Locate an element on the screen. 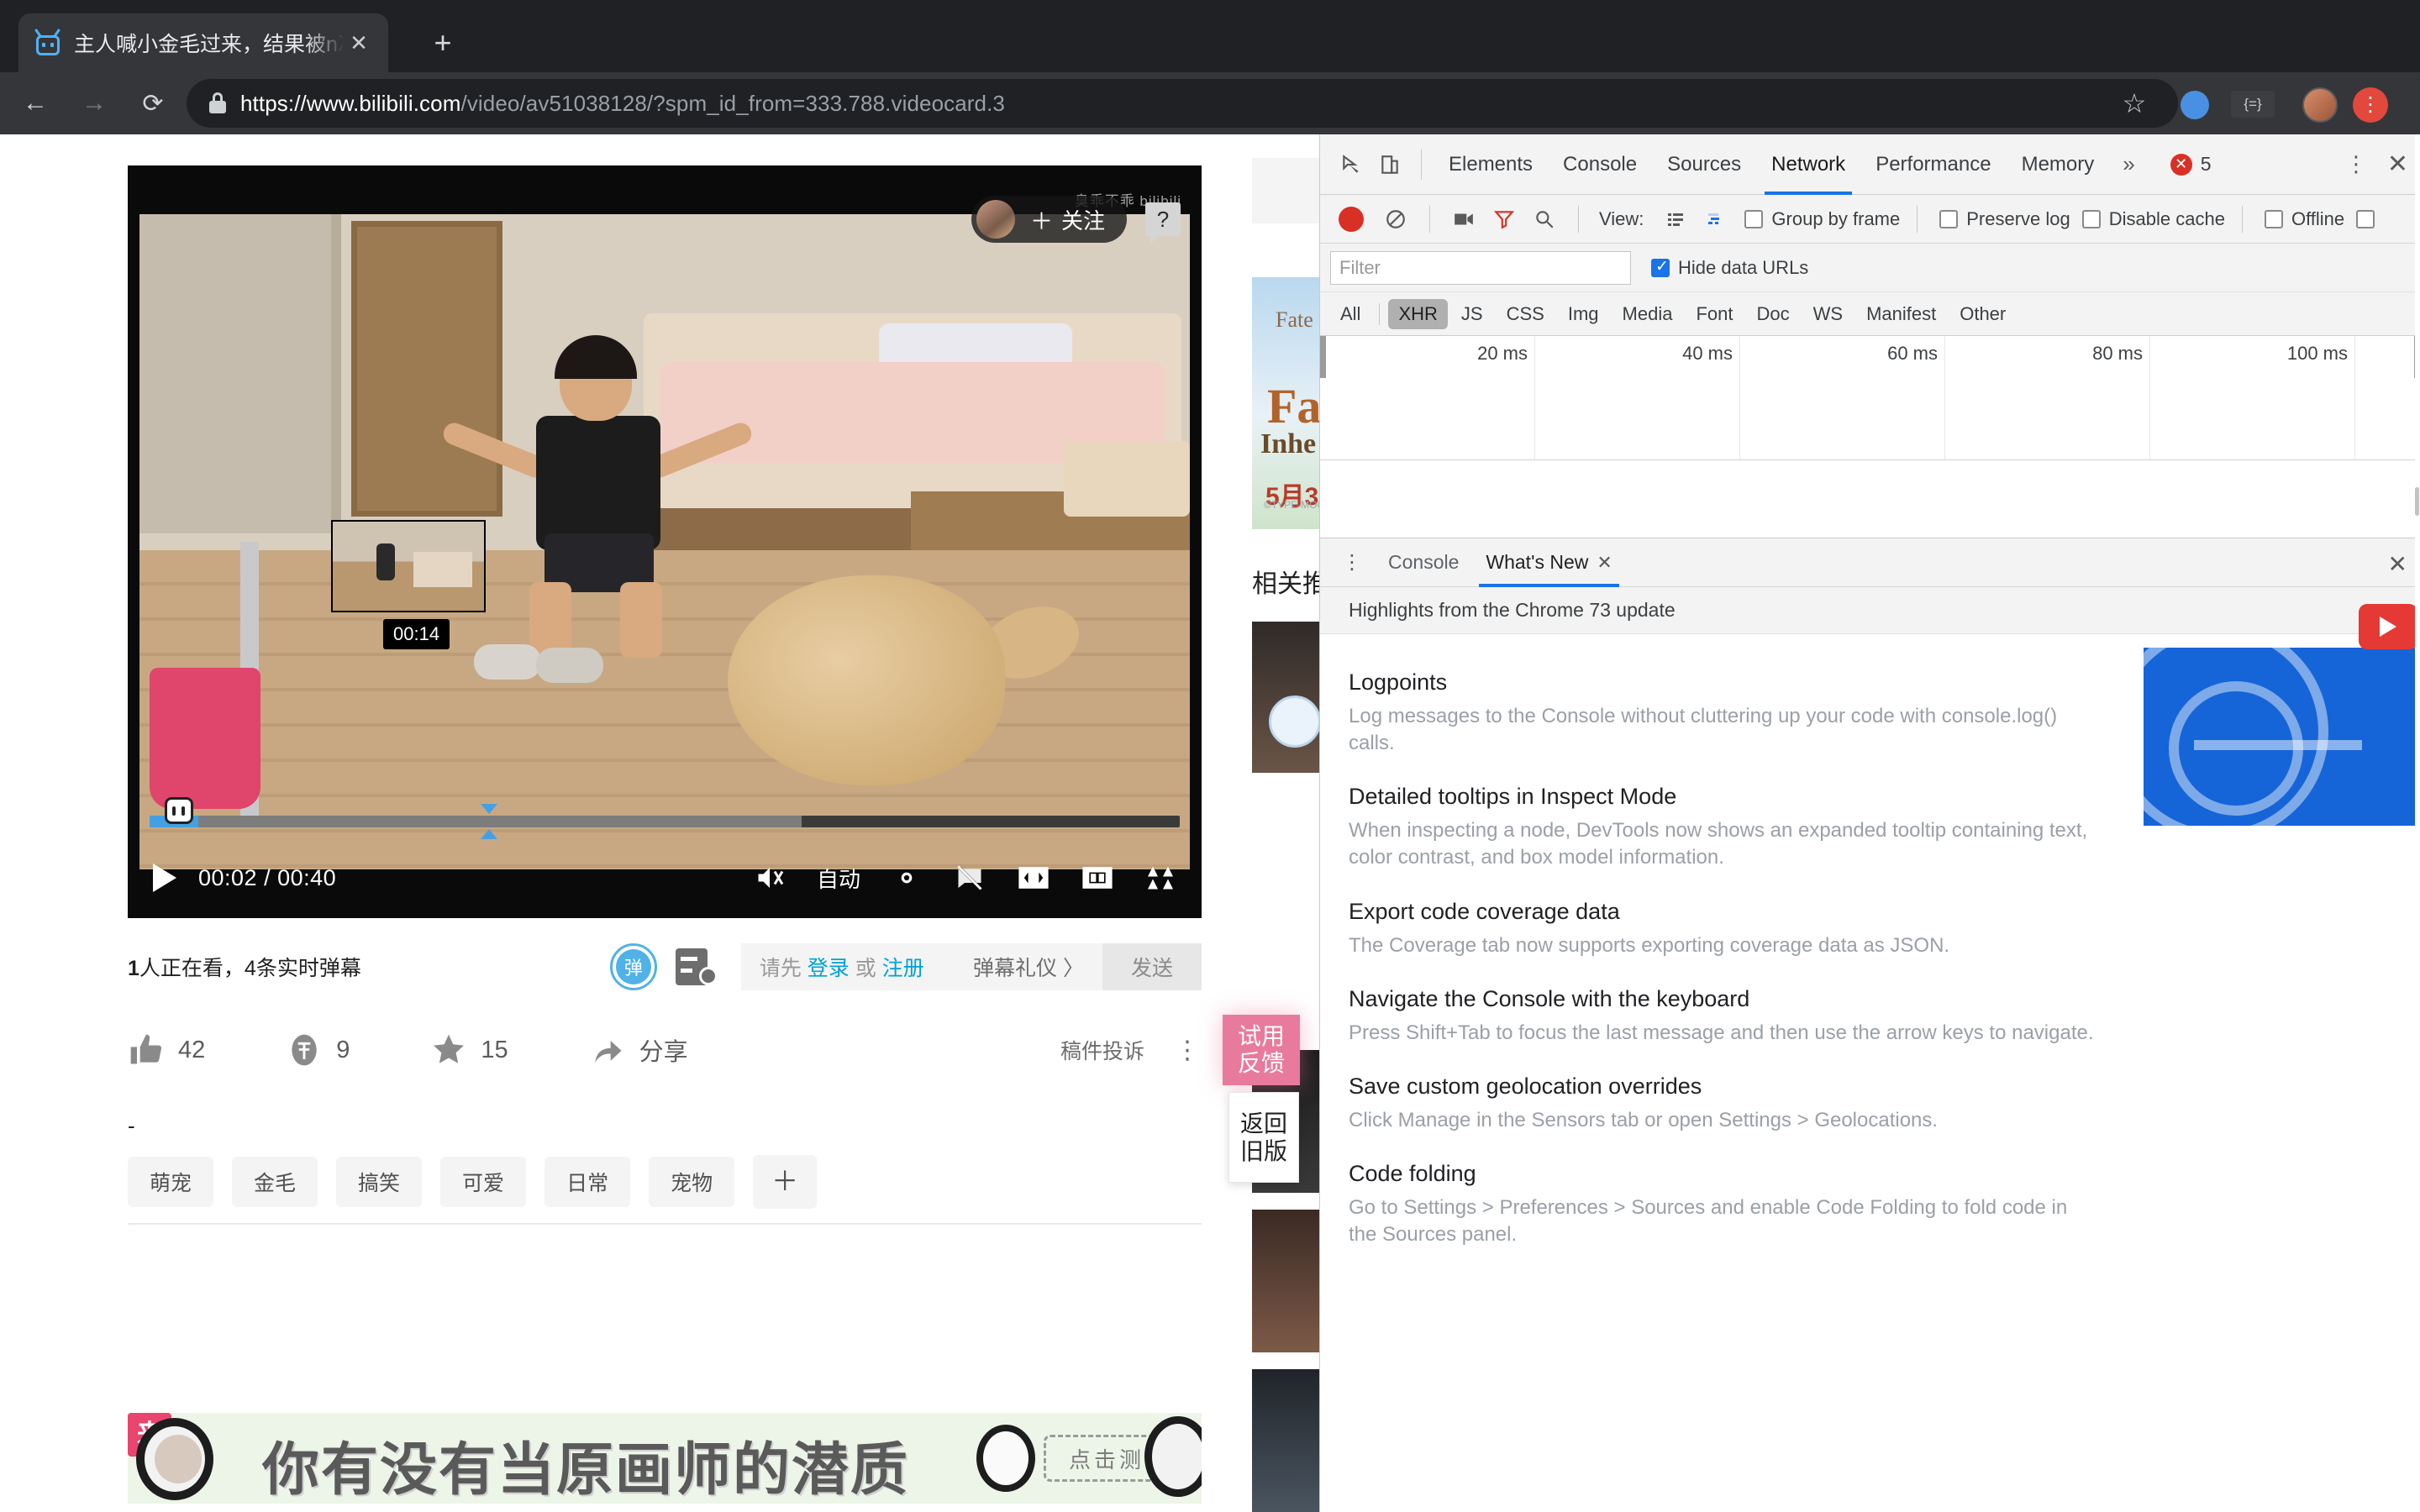  new-tab-button: + is located at coordinates (442, 43).